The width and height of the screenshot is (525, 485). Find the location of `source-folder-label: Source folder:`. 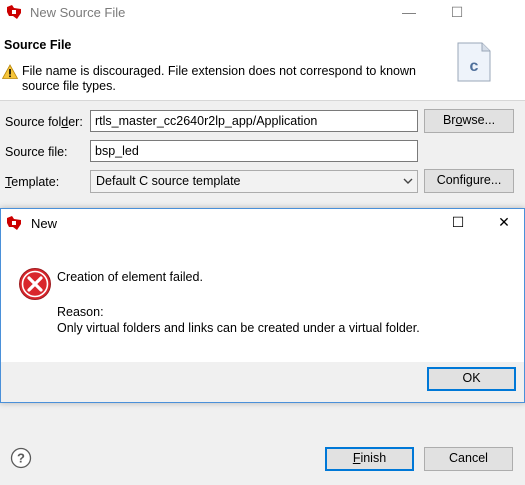

source-folder-label: Source folder: is located at coordinates (44, 122).